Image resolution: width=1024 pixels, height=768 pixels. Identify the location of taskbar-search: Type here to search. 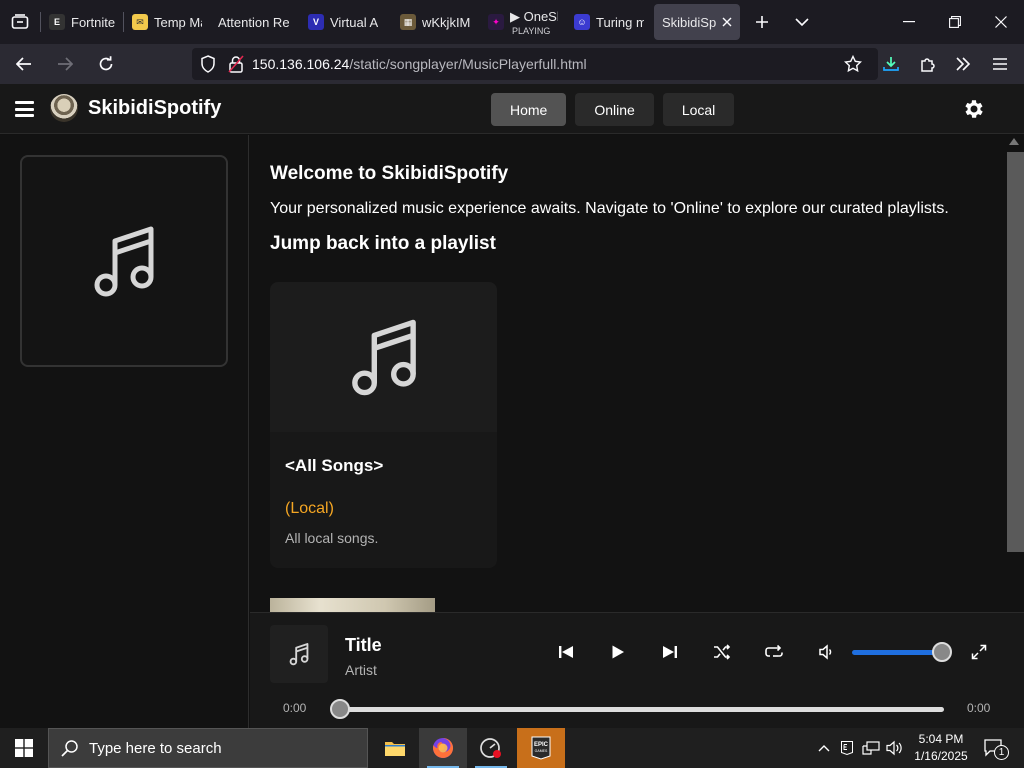
(208, 748).